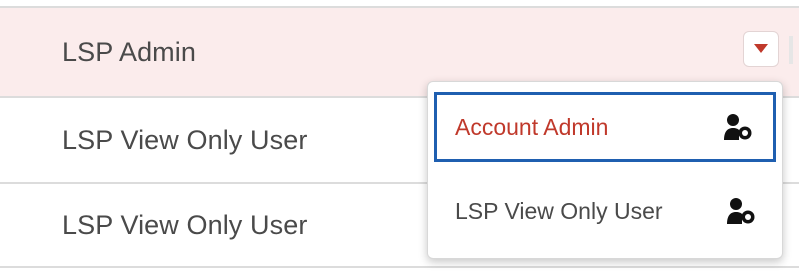 Image resolution: width=799 pixels, height=271 pixels. Describe the element at coordinates (129, 51) in the screenshot. I see `role-label: LSP Admin` at that location.